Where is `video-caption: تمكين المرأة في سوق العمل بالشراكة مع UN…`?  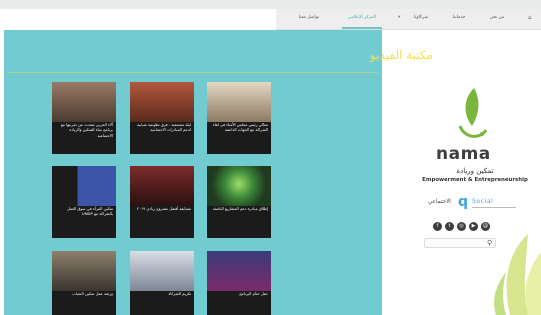
video-caption: تمكين المرأة في سوق العمل بالشراكة مع UN… is located at coordinates (90, 211).